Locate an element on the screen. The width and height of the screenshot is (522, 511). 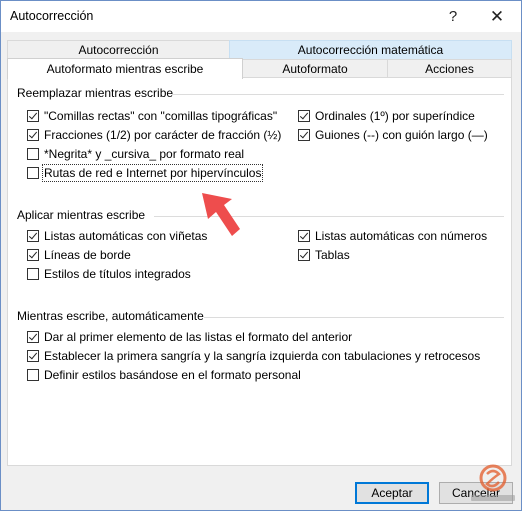
close-button: ✕ is located at coordinates (497, 16).